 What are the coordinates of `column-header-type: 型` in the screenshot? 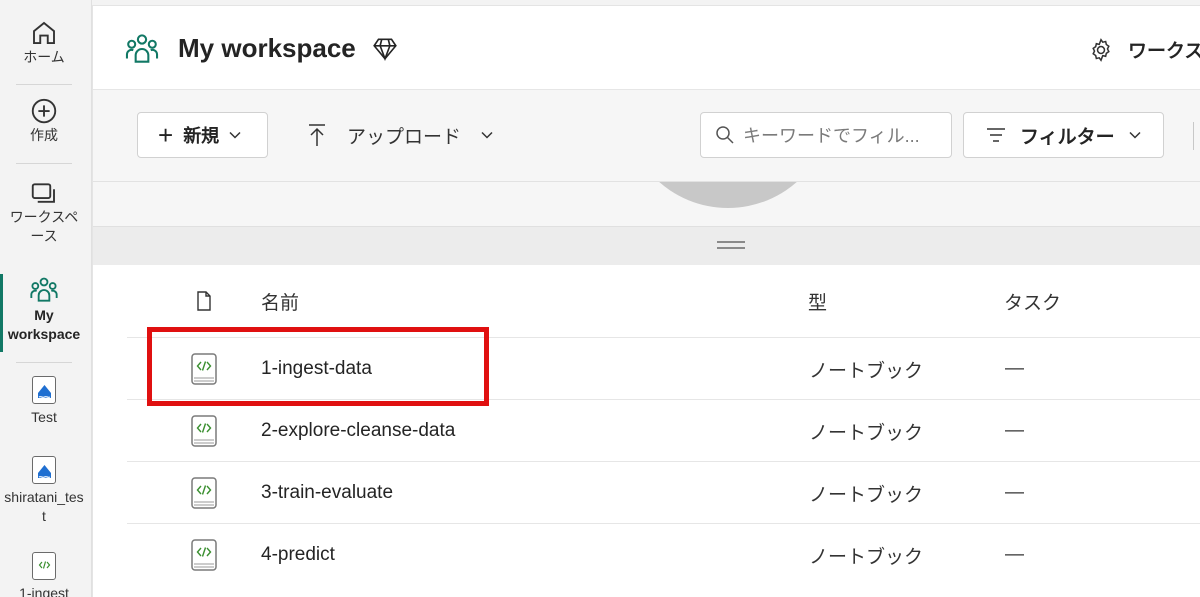 It's located at (817, 301).